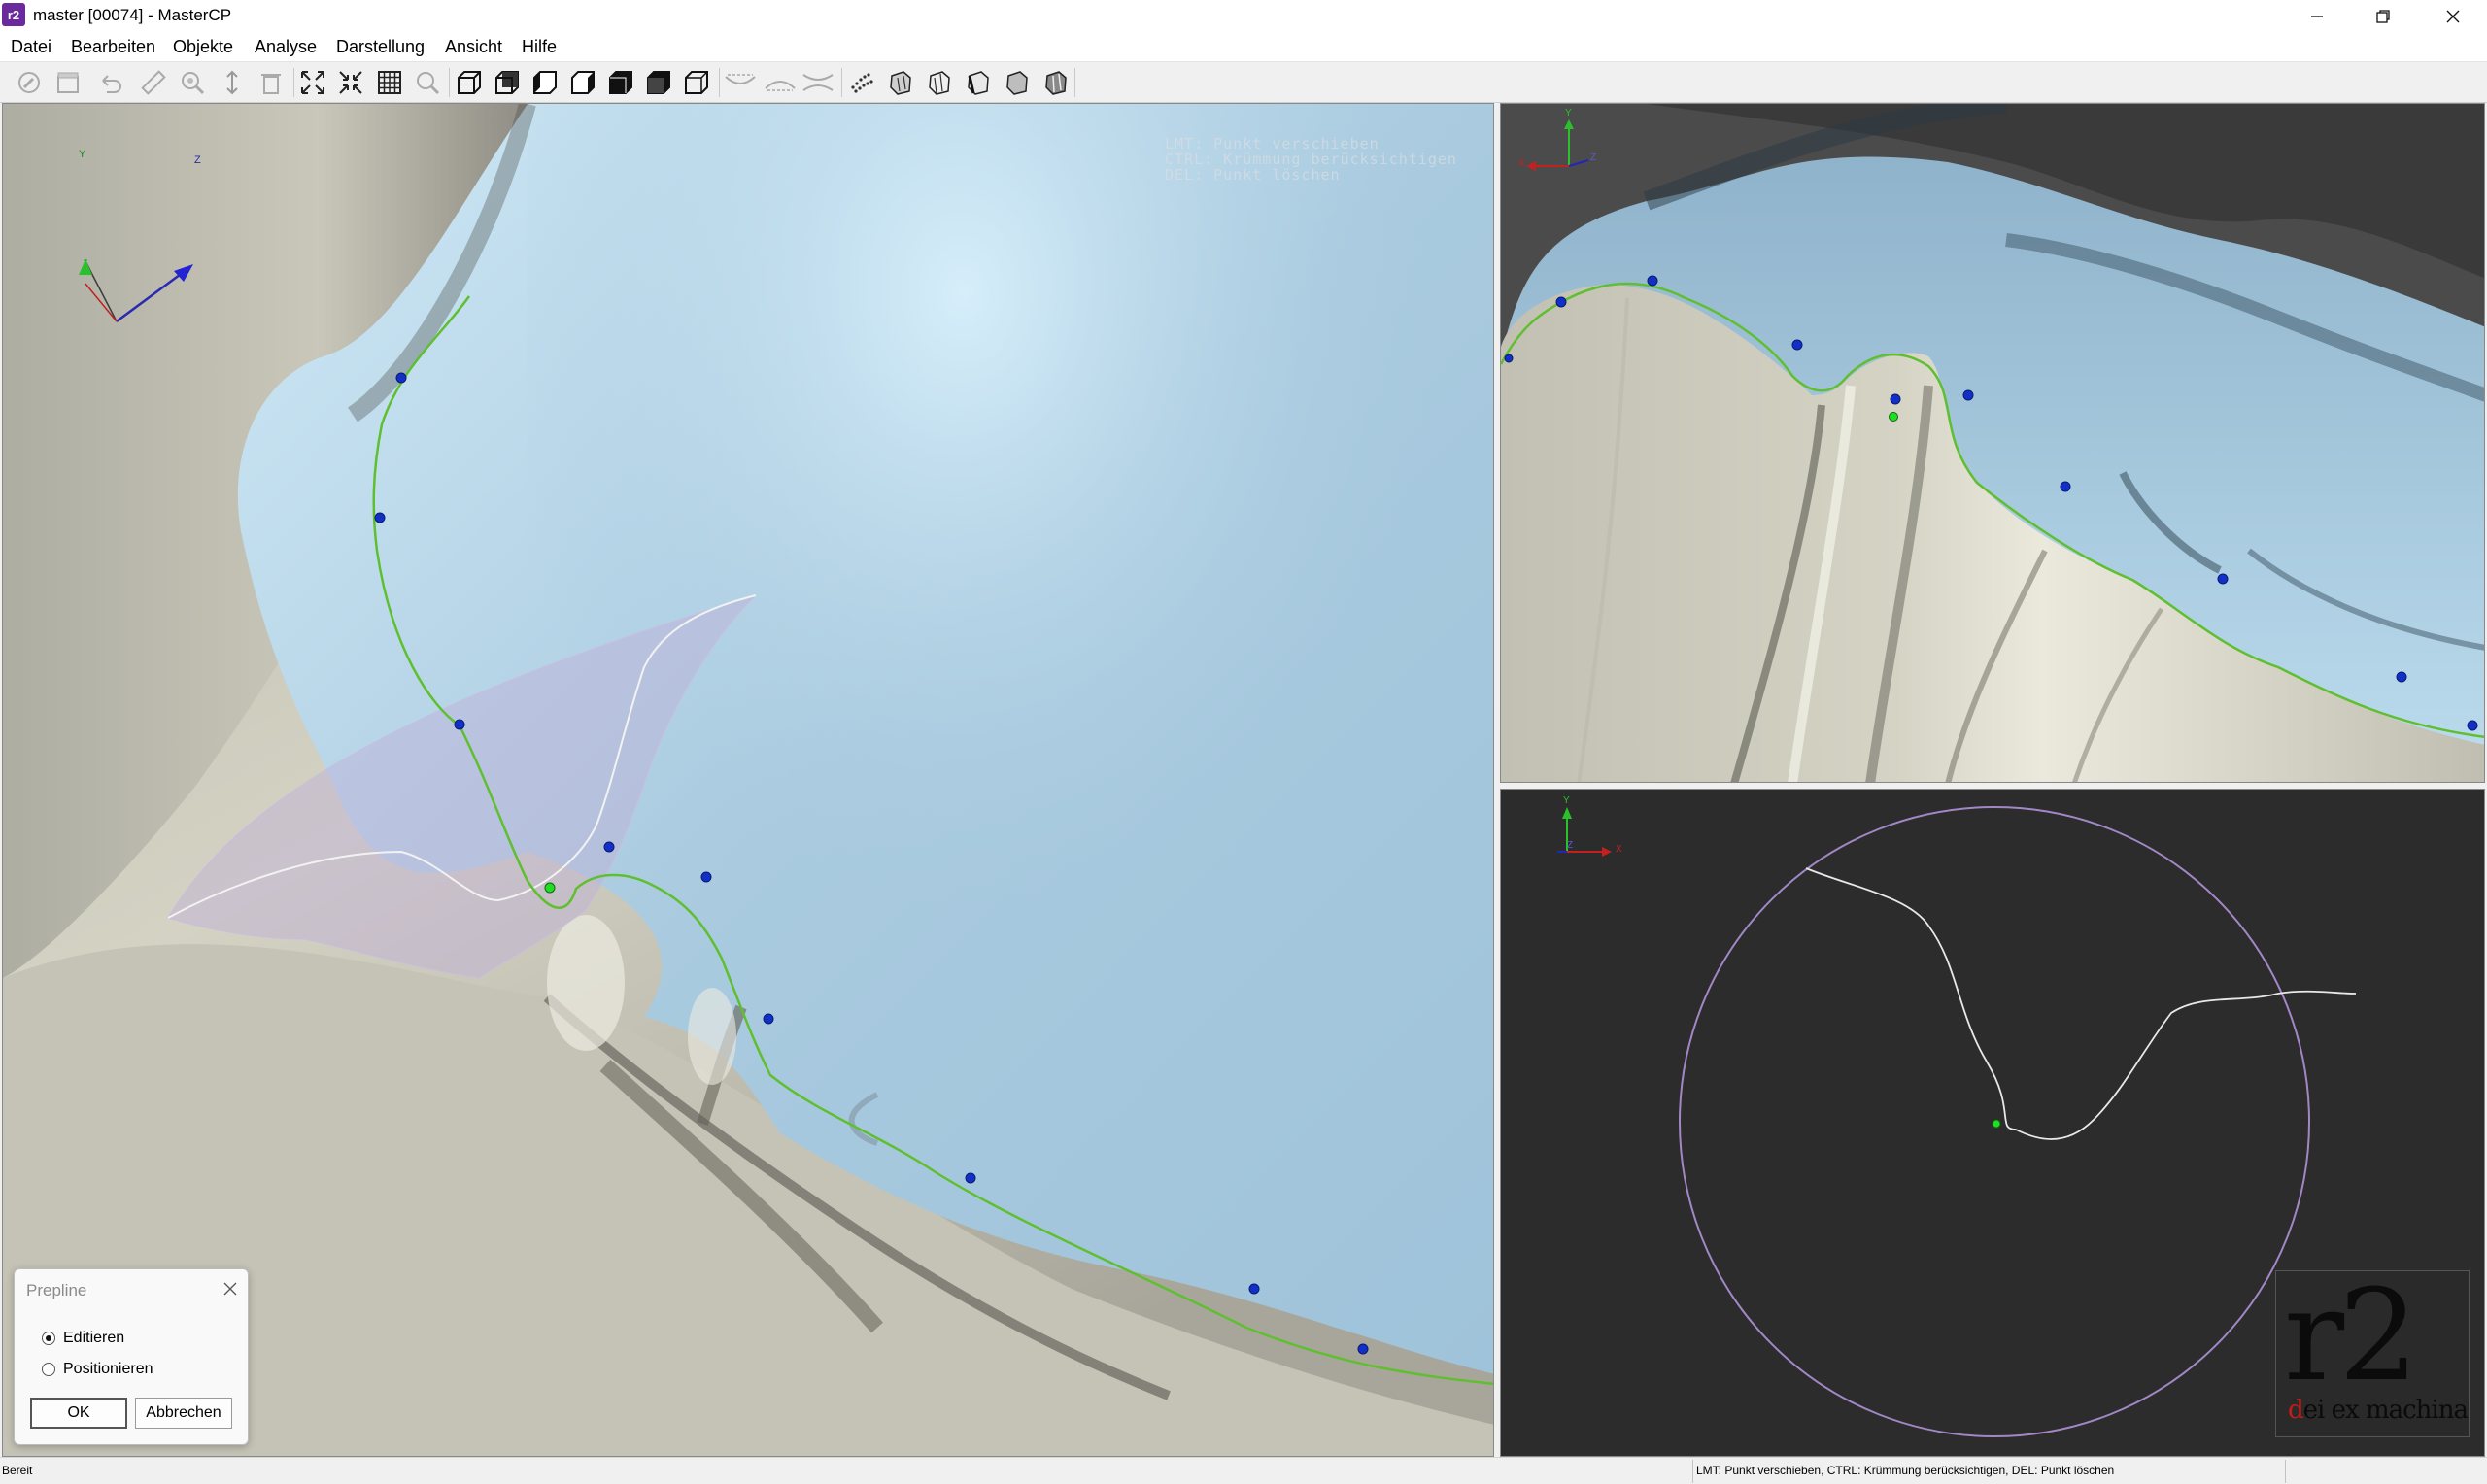 This screenshot has width=2487, height=1484. I want to click on menu-darstellung: Darstellung, so click(380, 47).